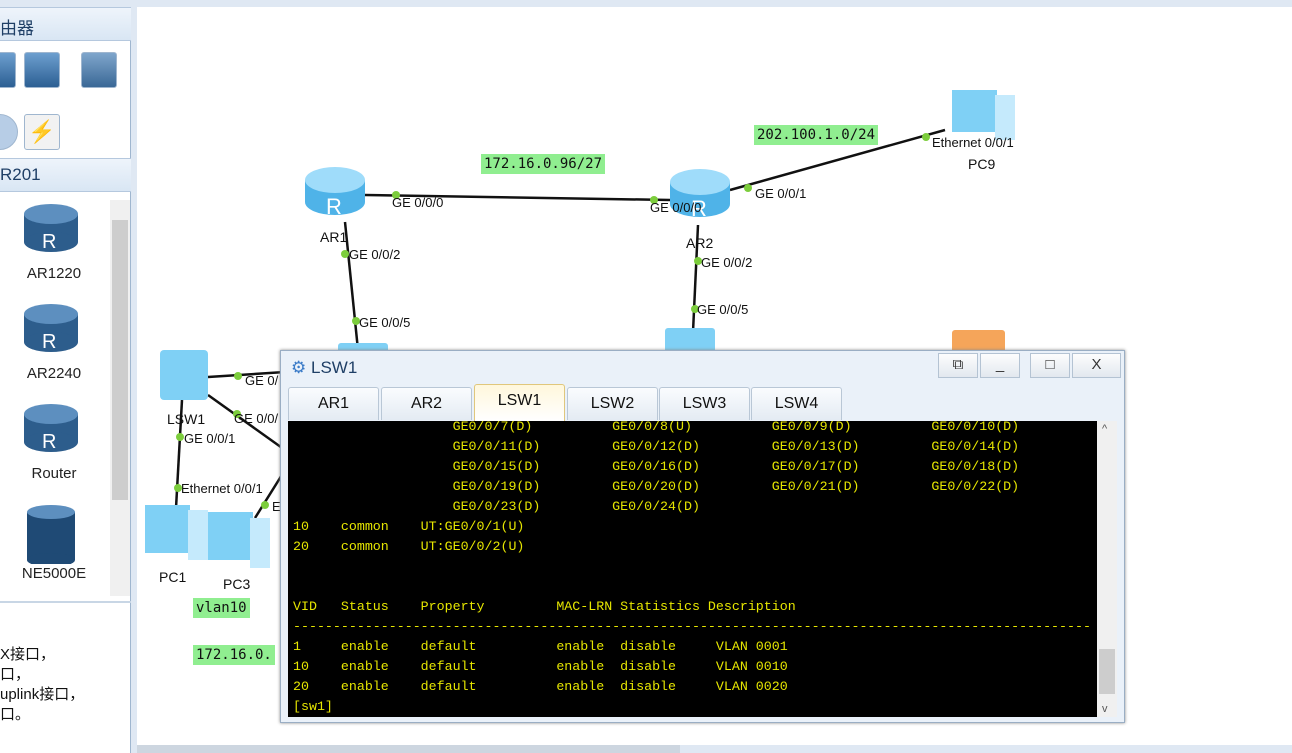  Describe the element at coordinates (981, 164) in the screenshot. I see `device-label-pc9: PC9` at that location.